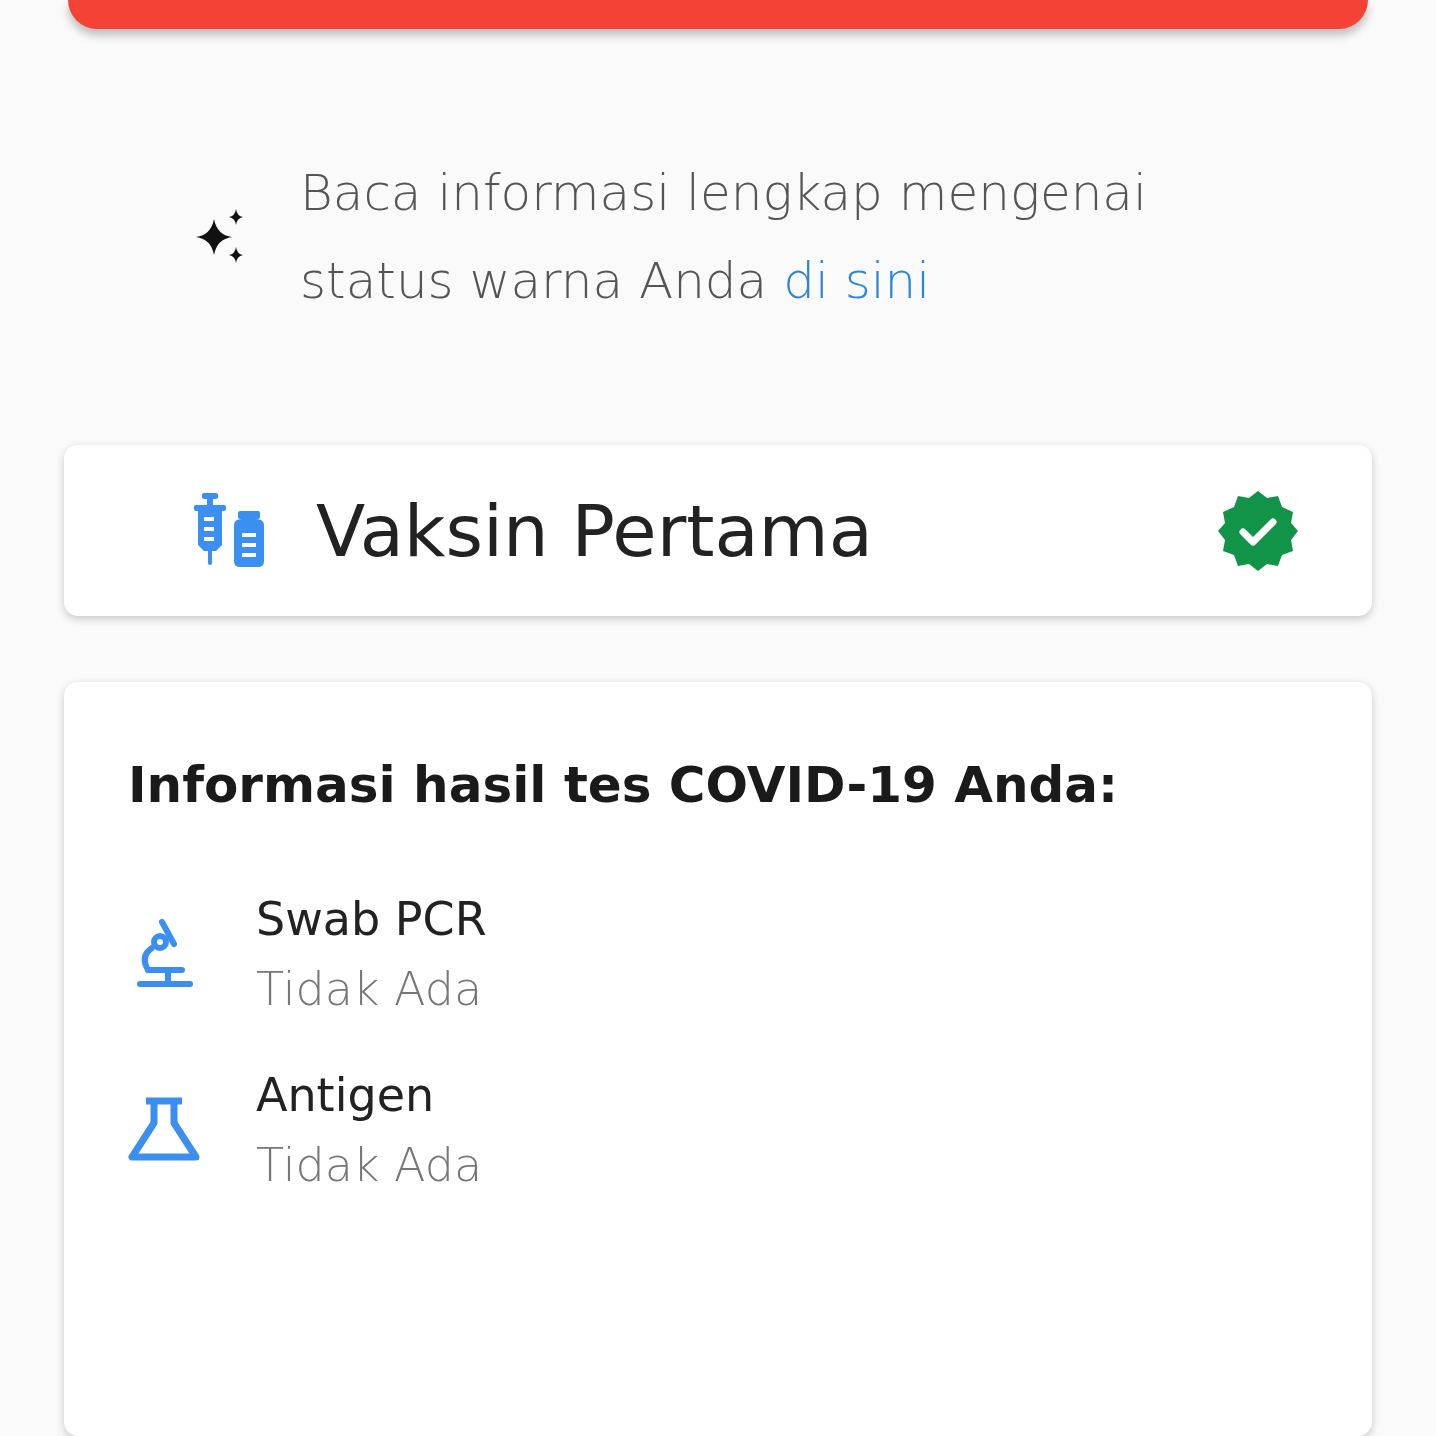  Describe the element at coordinates (164, 1130) in the screenshot. I see `flask-icon` at that location.